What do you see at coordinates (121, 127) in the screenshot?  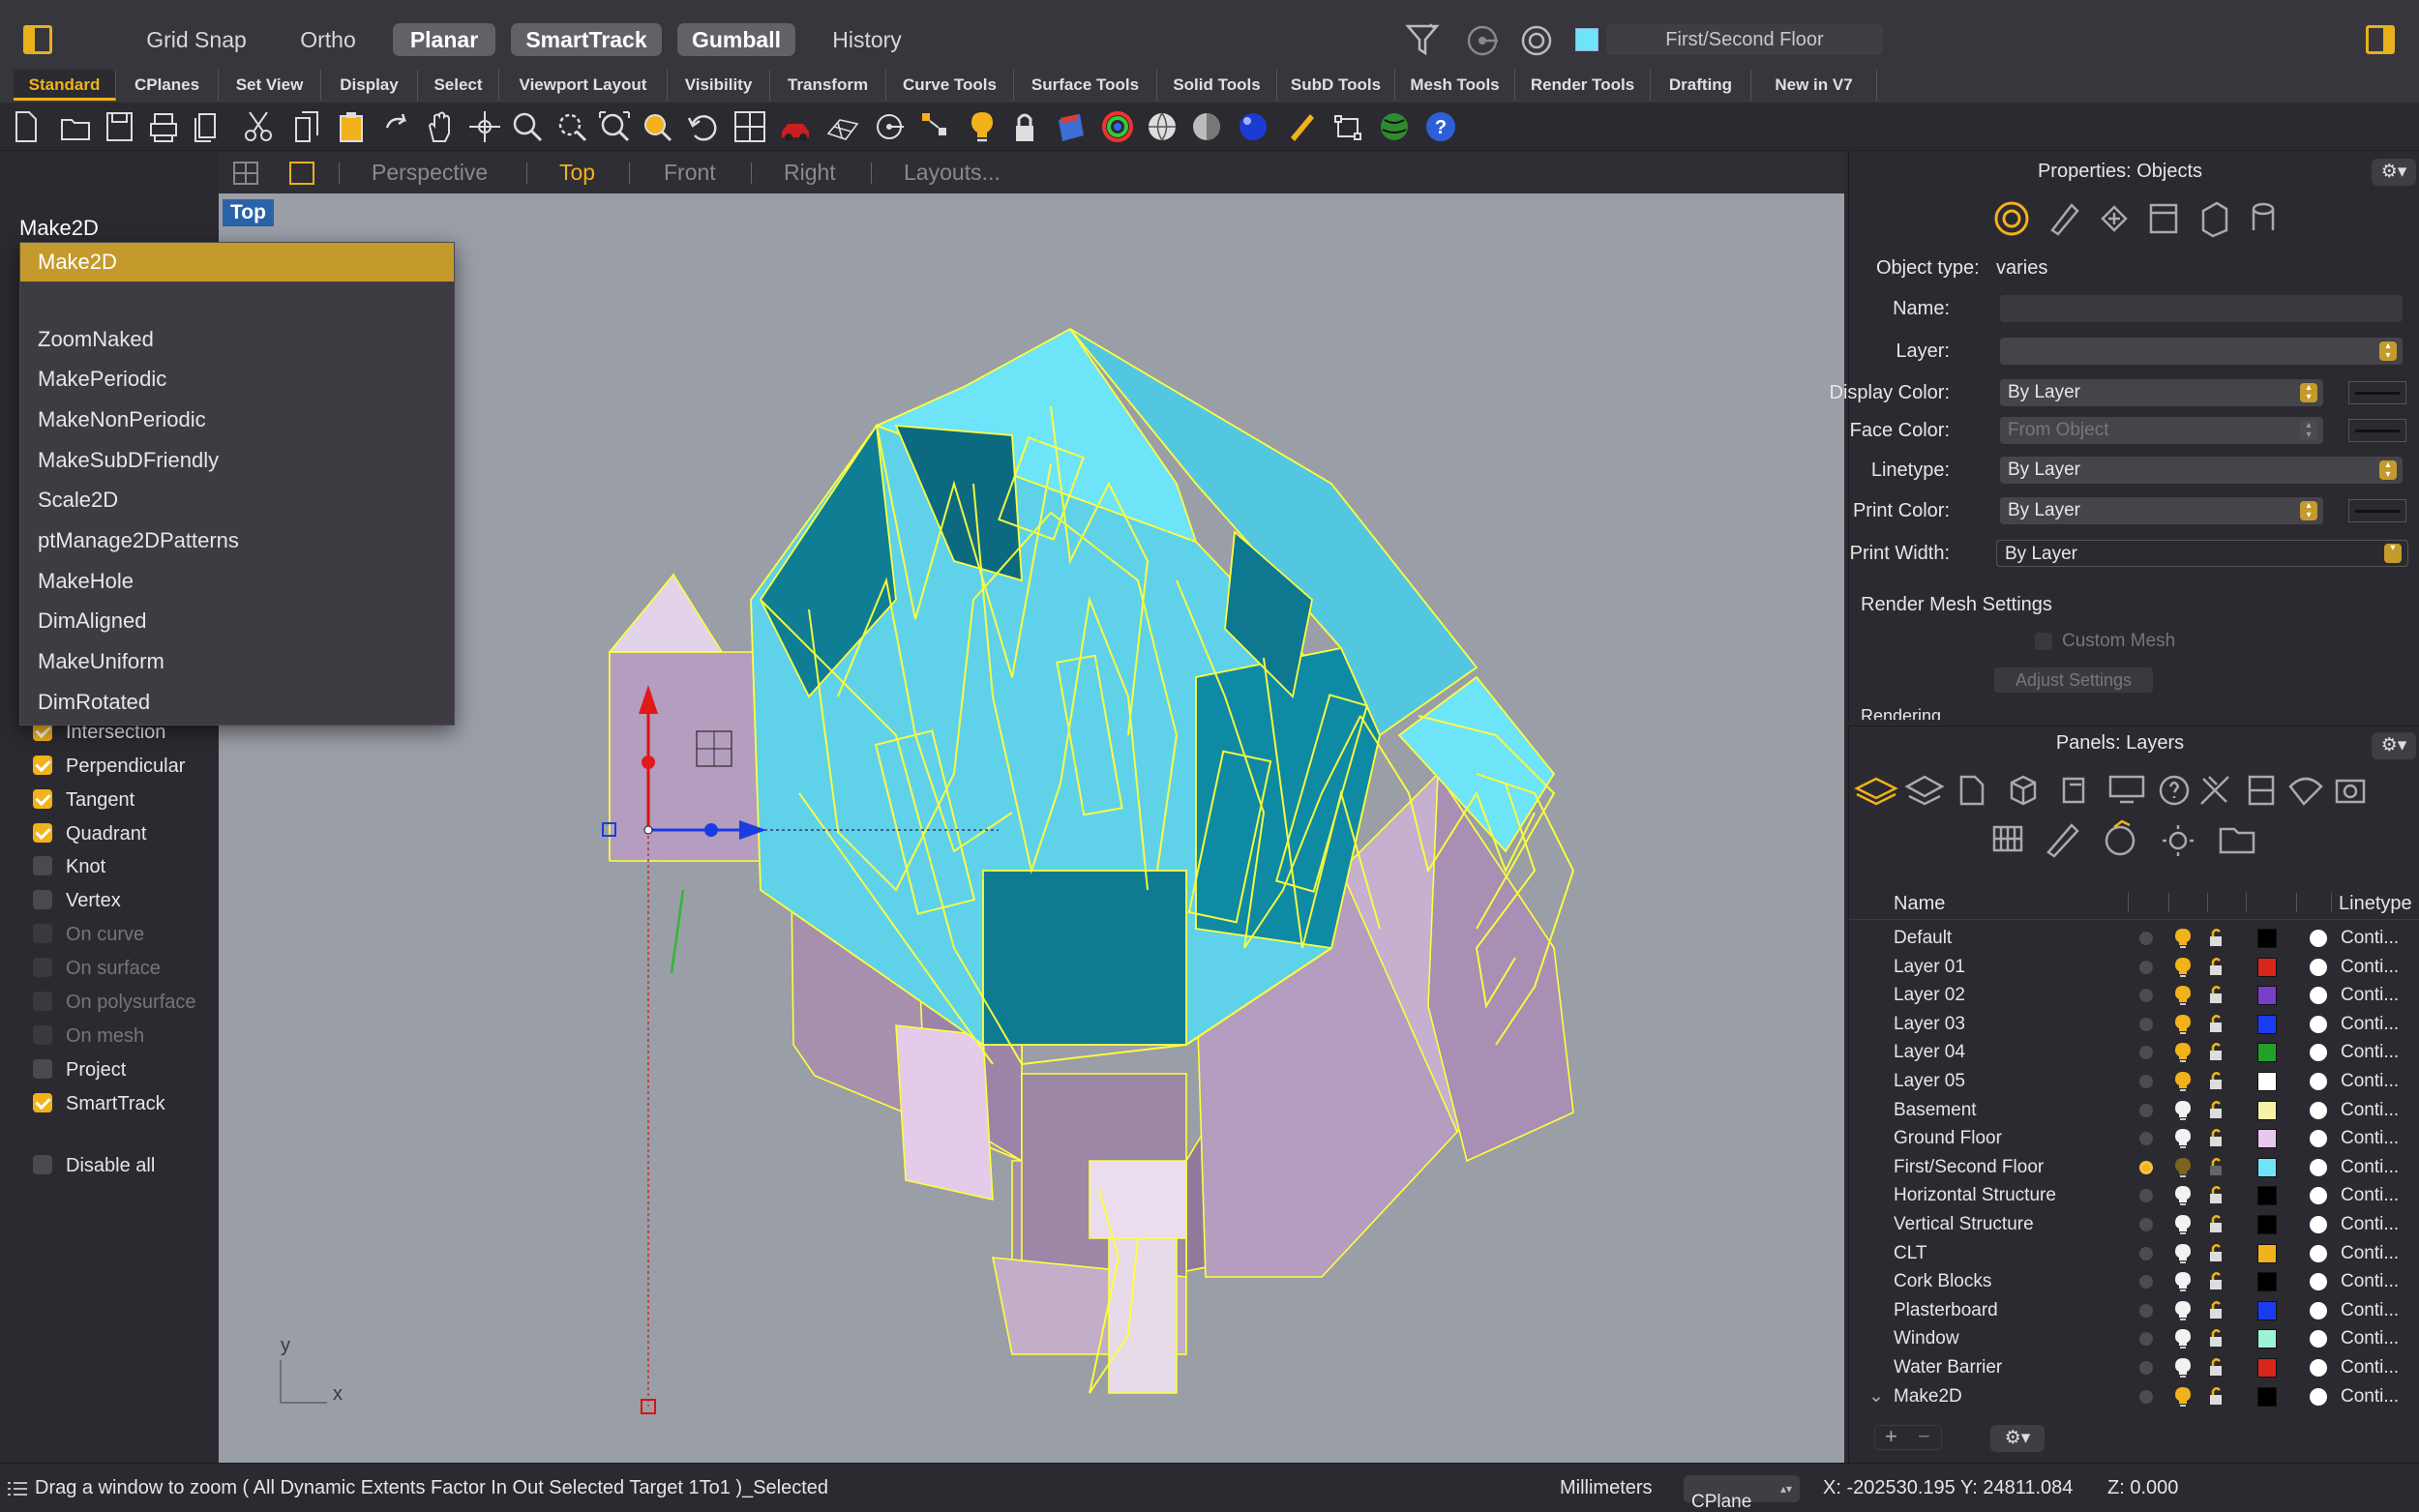 I see `save-icon` at bounding box center [121, 127].